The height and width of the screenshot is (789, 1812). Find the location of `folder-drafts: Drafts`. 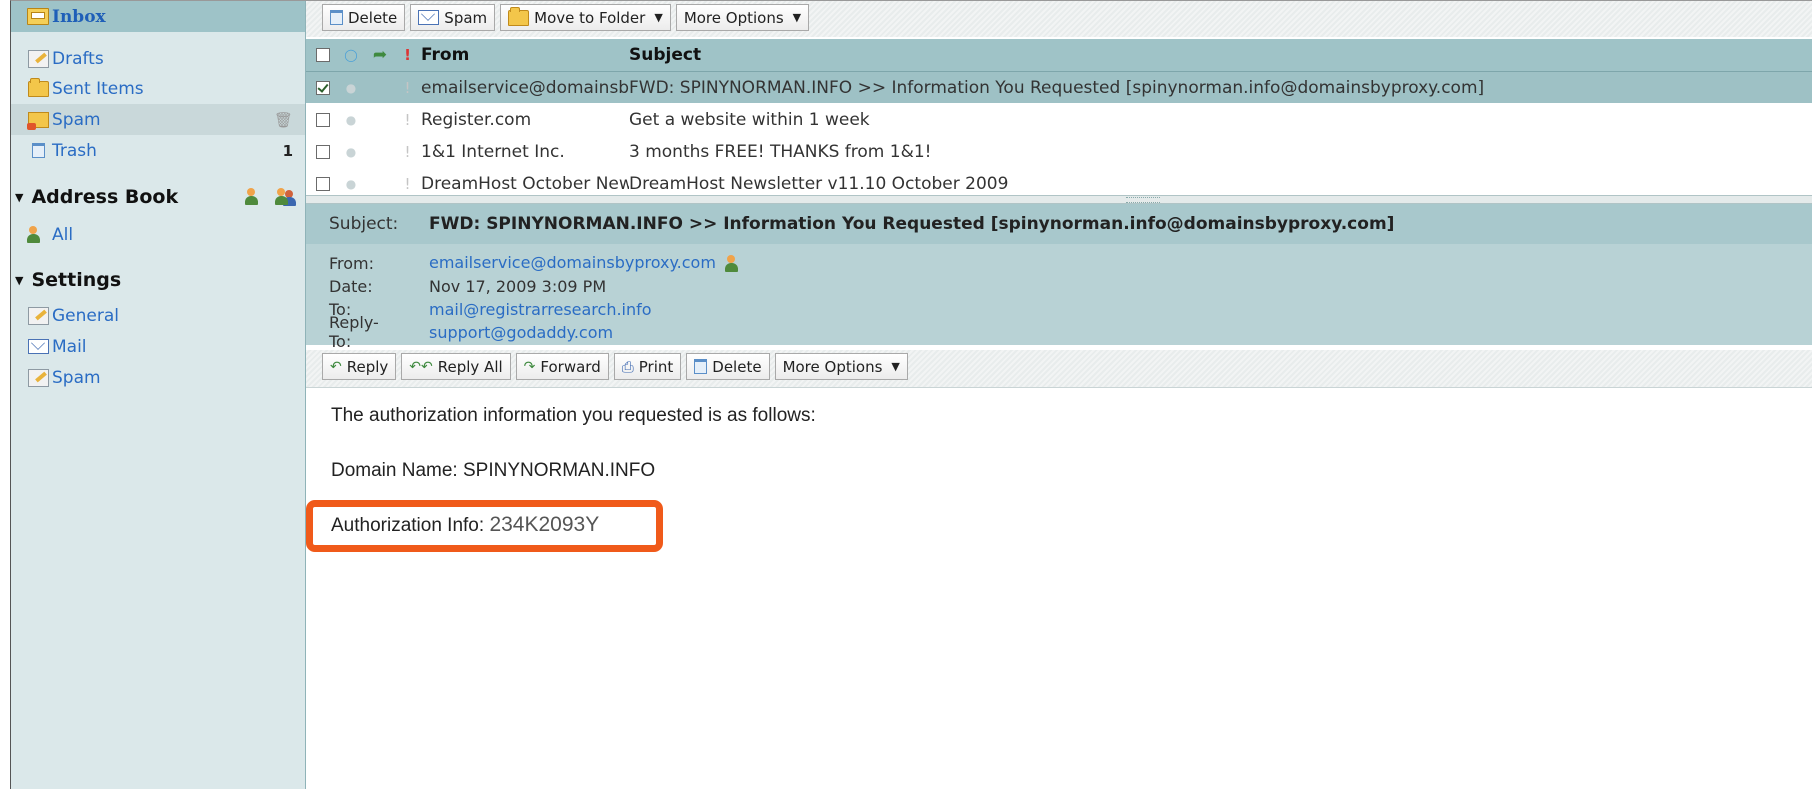

folder-drafts: Drafts is located at coordinates (158, 58).